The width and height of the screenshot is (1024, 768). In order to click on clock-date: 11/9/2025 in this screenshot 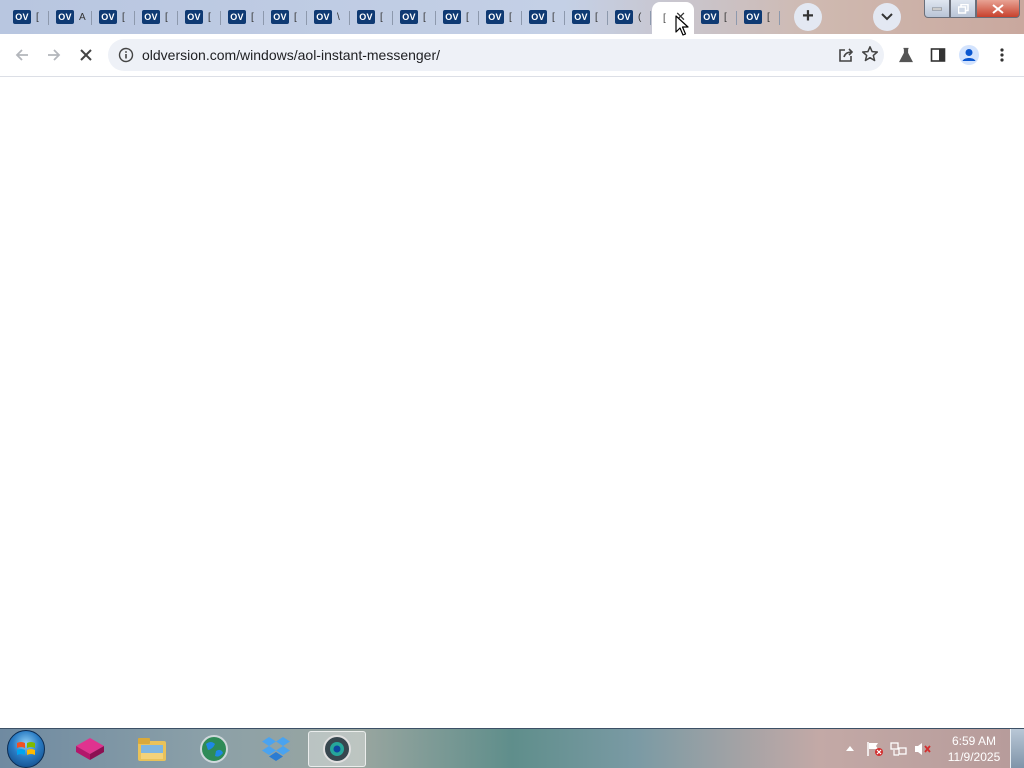, I will do `click(974, 757)`.